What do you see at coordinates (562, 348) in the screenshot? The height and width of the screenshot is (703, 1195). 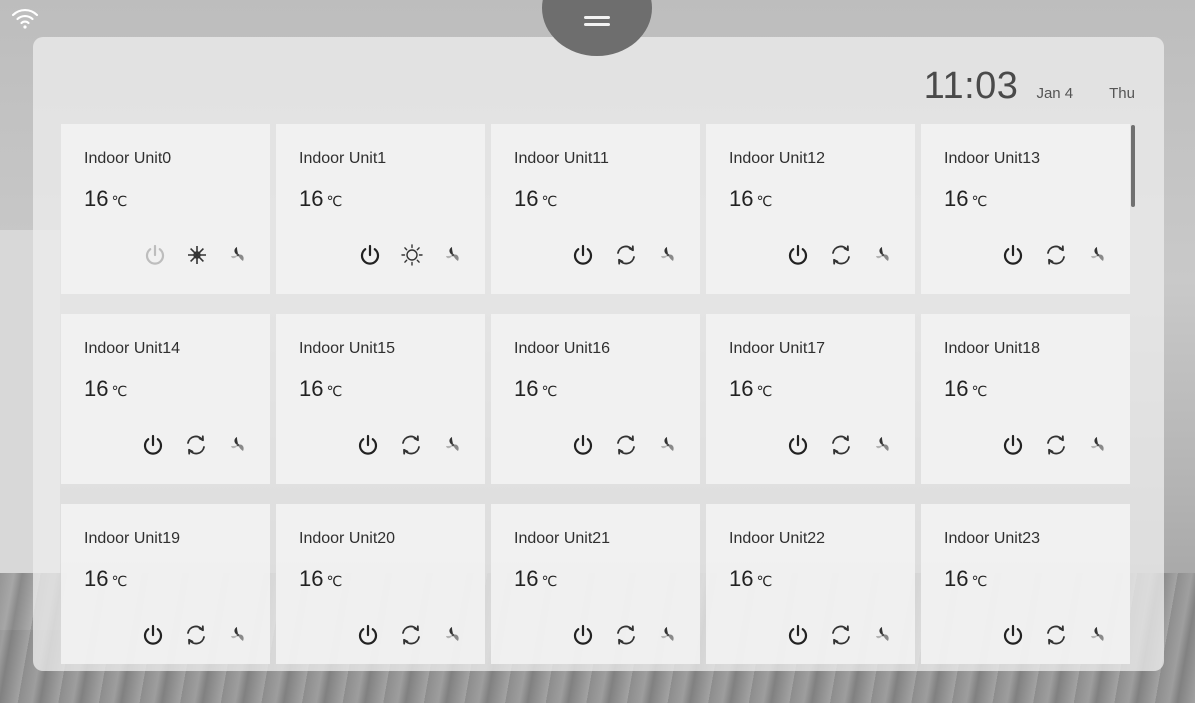 I see `unit-name: Indoor Unit16` at bounding box center [562, 348].